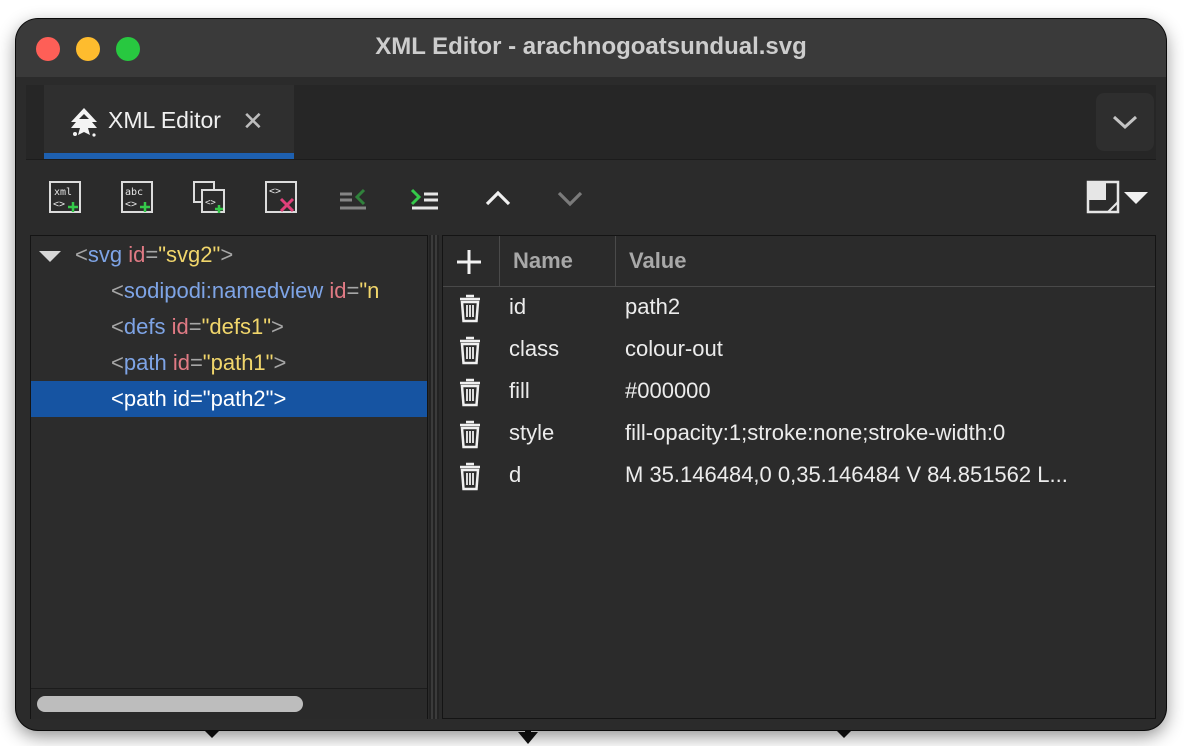  I want to click on duplicate-node-button: <>, so click(210, 198).